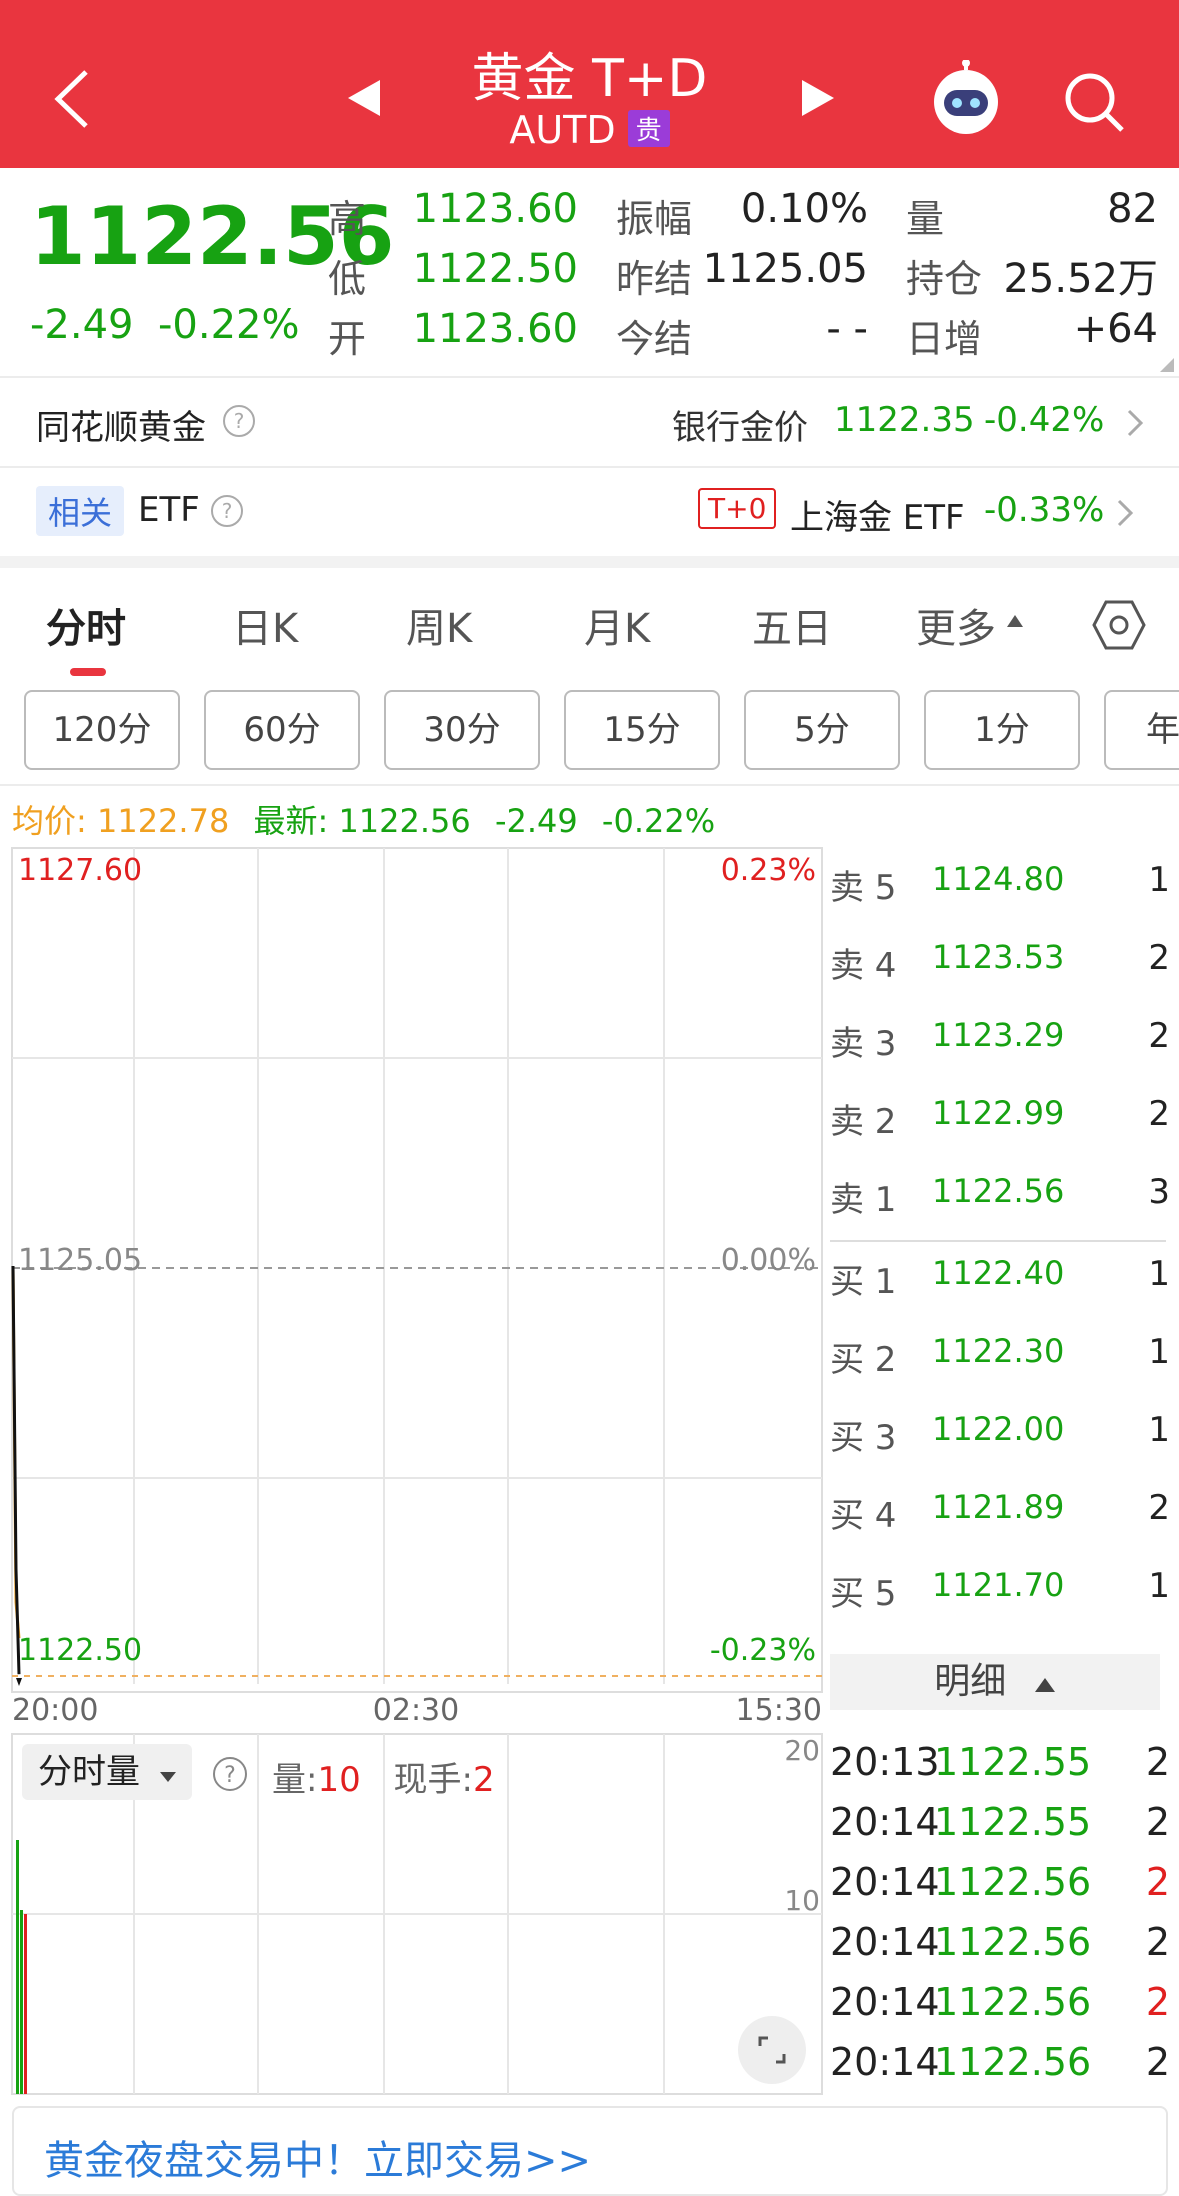 Image resolution: width=1179 pixels, height=2196 pixels. What do you see at coordinates (1135, 423) in the screenshot?
I see `chevron-right-icon` at bounding box center [1135, 423].